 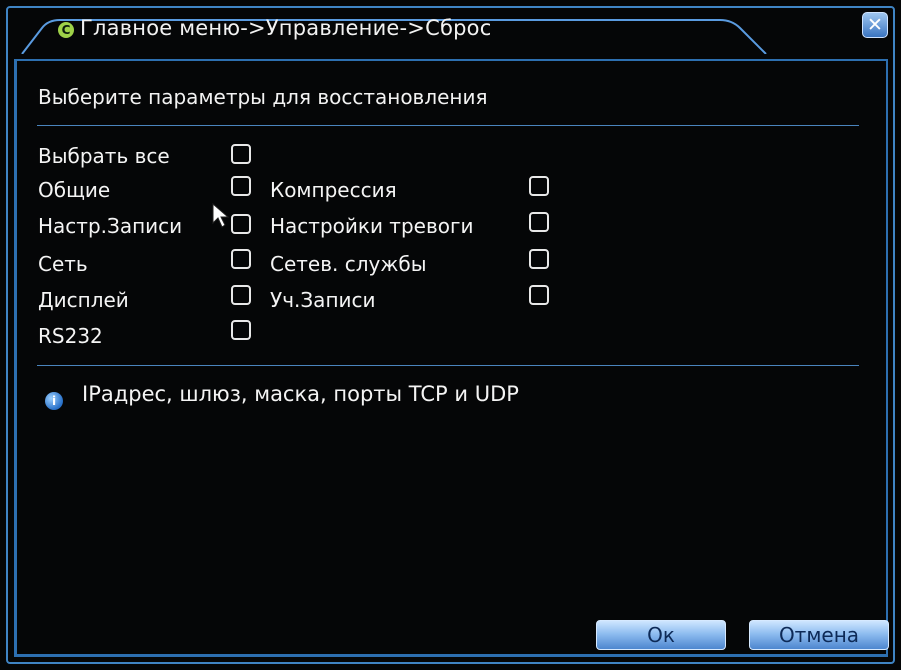 I want to click on option-label-record-settings: Настр.Записи, so click(x=110, y=226).